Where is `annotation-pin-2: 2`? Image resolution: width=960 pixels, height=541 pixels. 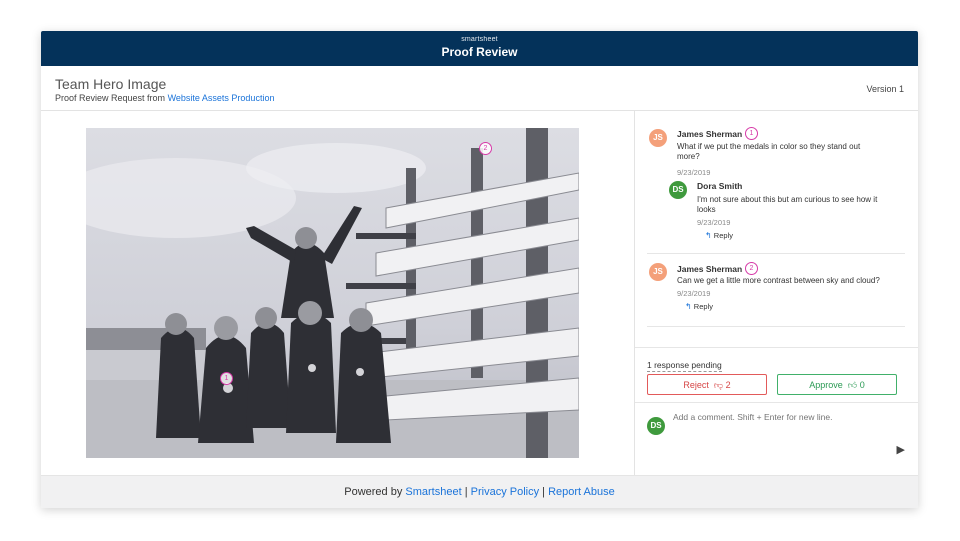 annotation-pin-2: 2 is located at coordinates (485, 148).